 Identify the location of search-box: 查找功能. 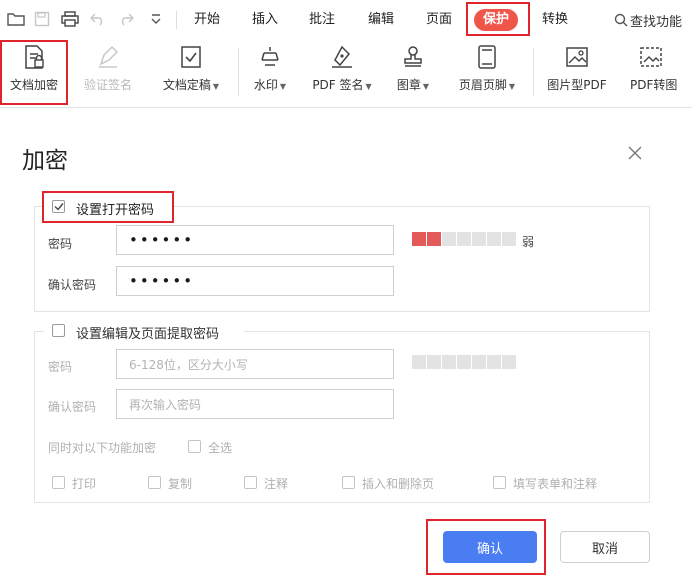
(653, 20).